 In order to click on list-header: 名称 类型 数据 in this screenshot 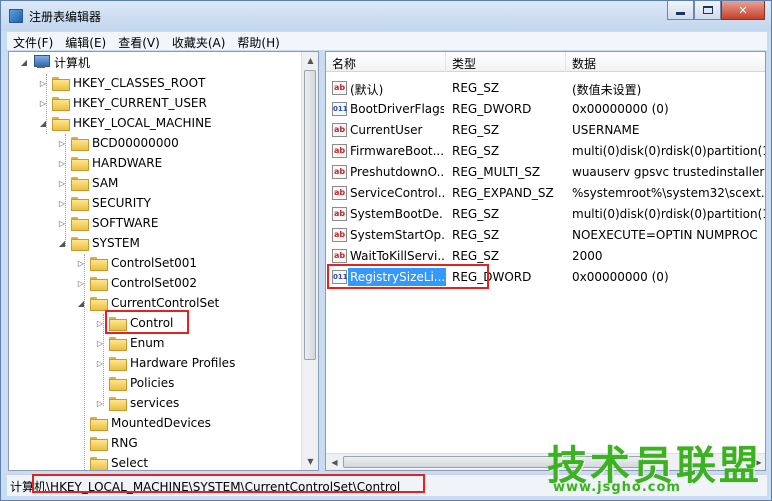, I will do `click(545, 62)`.